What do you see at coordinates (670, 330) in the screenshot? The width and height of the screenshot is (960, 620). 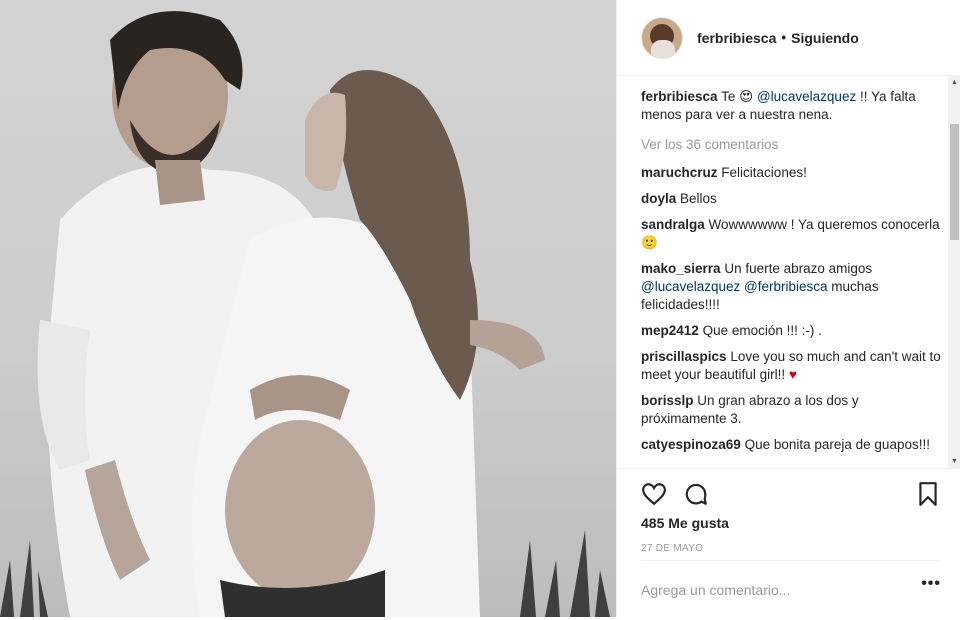 I see `comment-username: mep2412` at bounding box center [670, 330].